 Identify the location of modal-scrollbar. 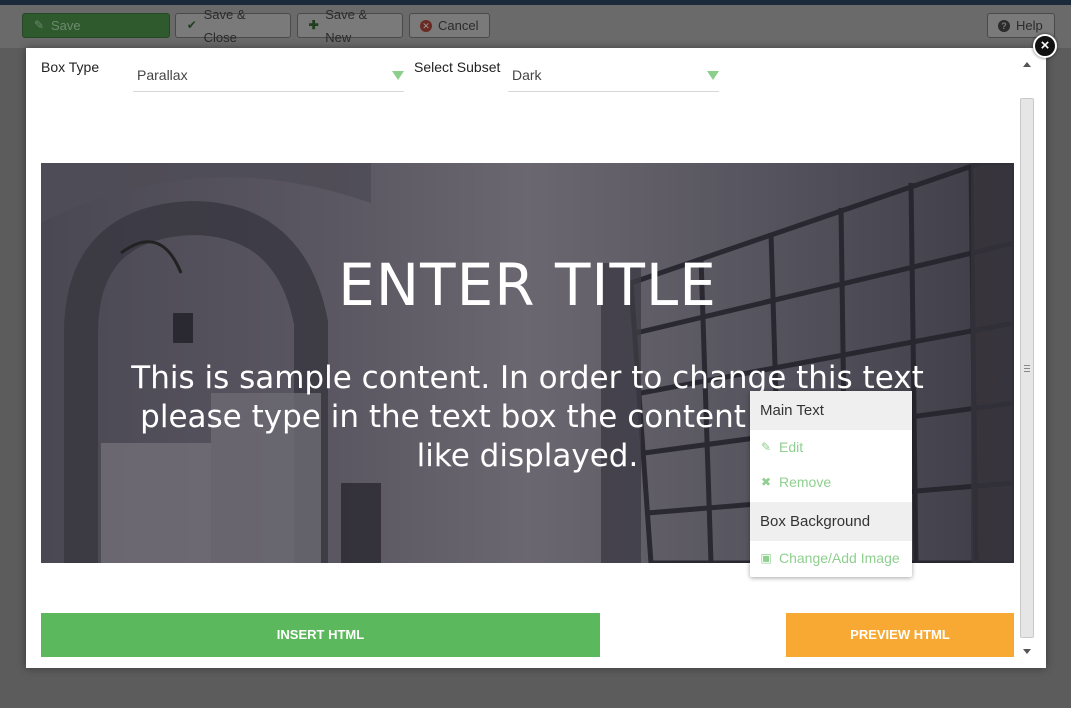
(1027, 358).